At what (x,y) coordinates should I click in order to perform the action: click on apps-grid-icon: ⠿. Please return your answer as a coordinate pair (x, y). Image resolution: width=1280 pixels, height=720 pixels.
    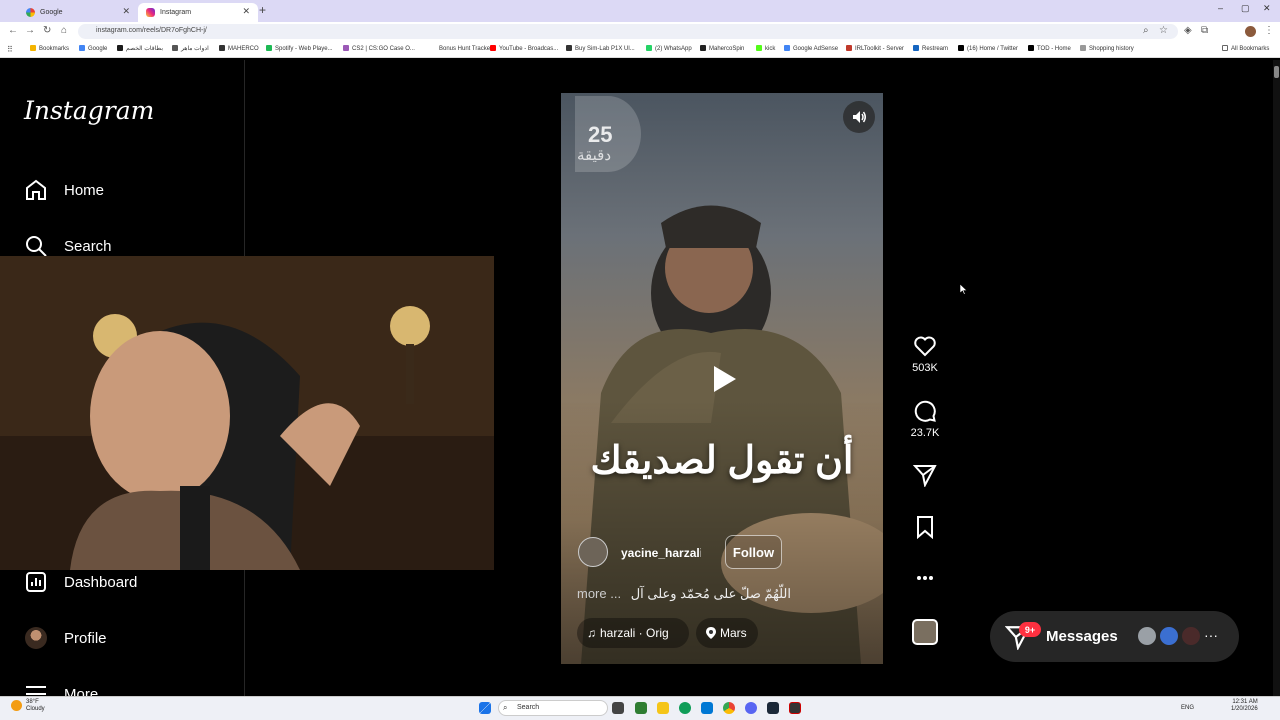
    Looking at the image, I should click on (10, 49).